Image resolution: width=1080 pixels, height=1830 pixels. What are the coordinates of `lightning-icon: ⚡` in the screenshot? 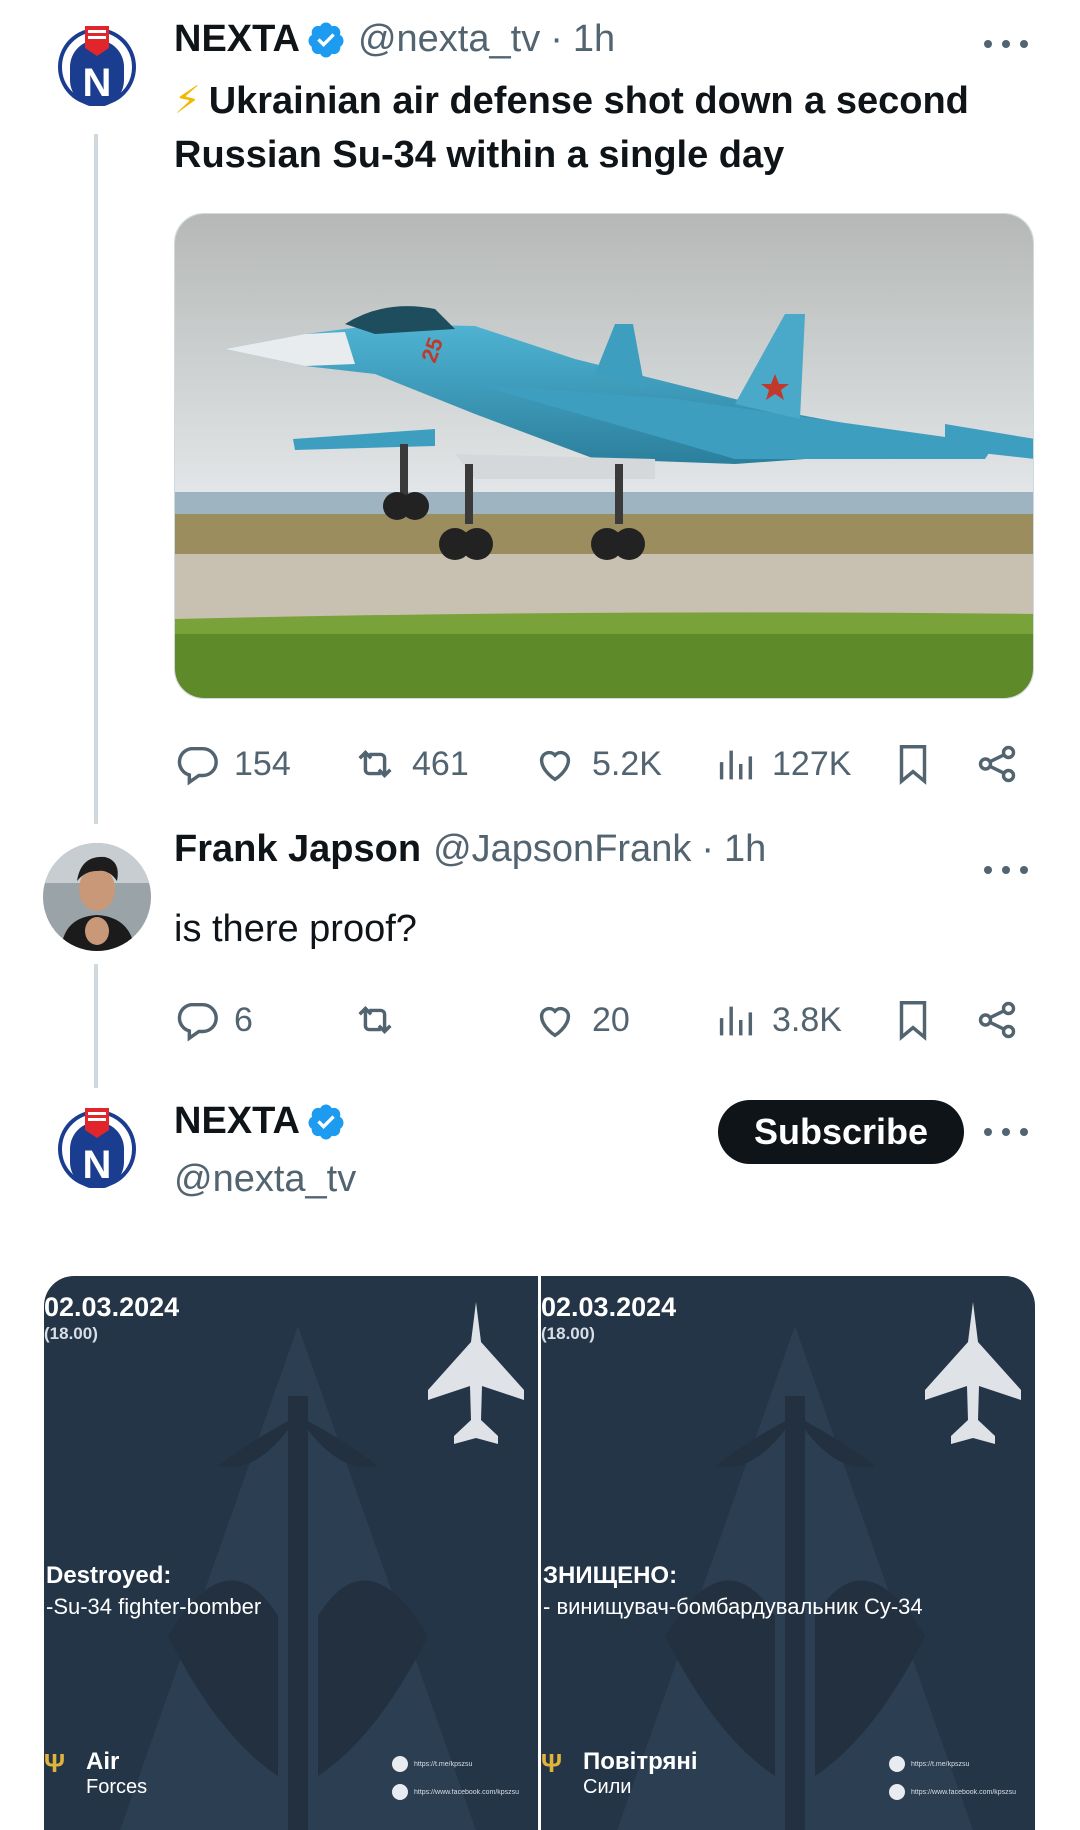 It's located at (187, 101).